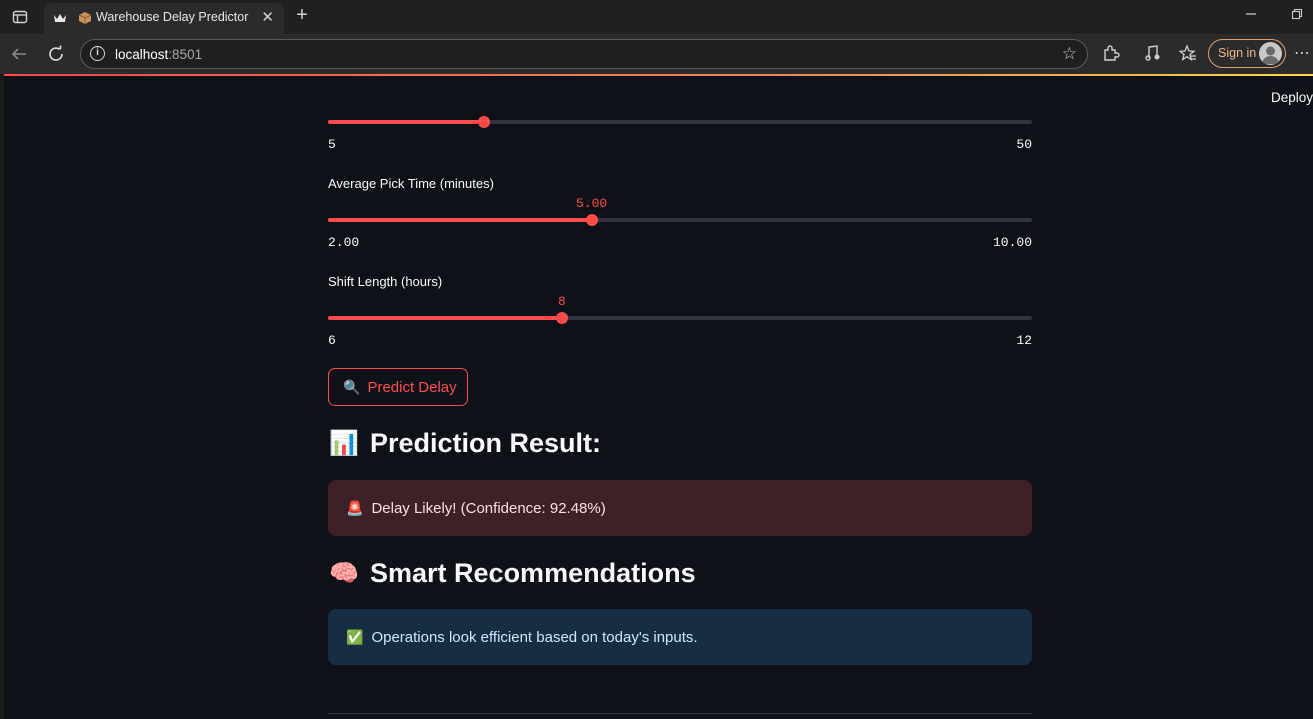 The width and height of the screenshot is (1313, 719). What do you see at coordinates (185, 54) in the screenshot?
I see `url-port: :8501` at bounding box center [185, 54].